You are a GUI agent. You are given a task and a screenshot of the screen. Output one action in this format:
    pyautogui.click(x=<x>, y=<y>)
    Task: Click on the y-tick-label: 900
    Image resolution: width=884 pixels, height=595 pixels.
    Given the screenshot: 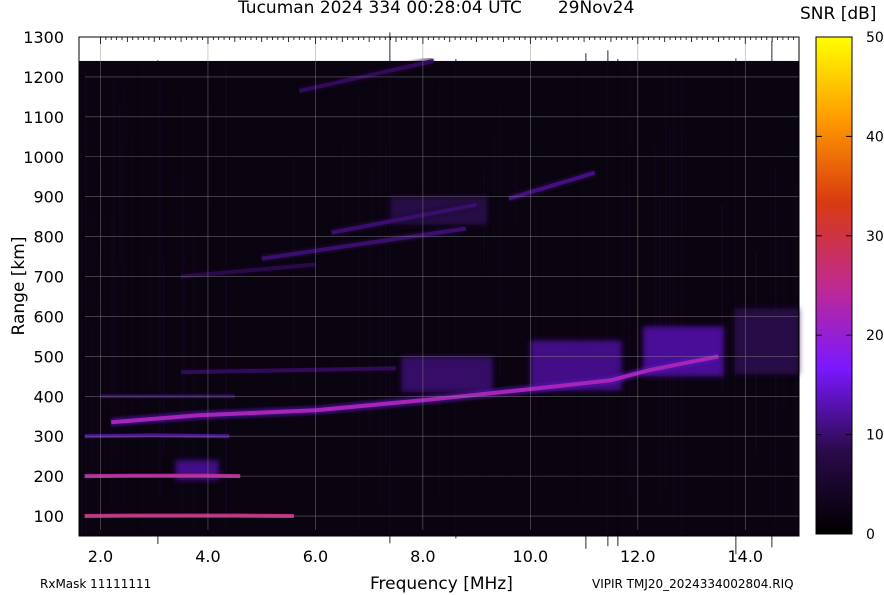 What is the action you would take?
    pyautogui.click(x=48, y=197)
    